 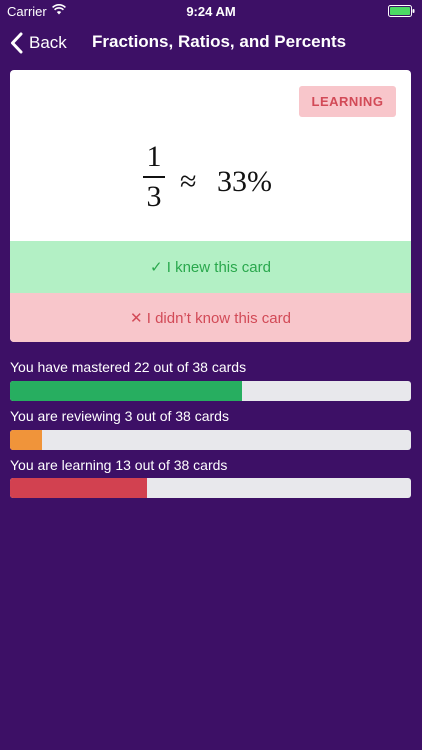 I want to click on status-time: 9:24 AM, so click(x=211, y=11).